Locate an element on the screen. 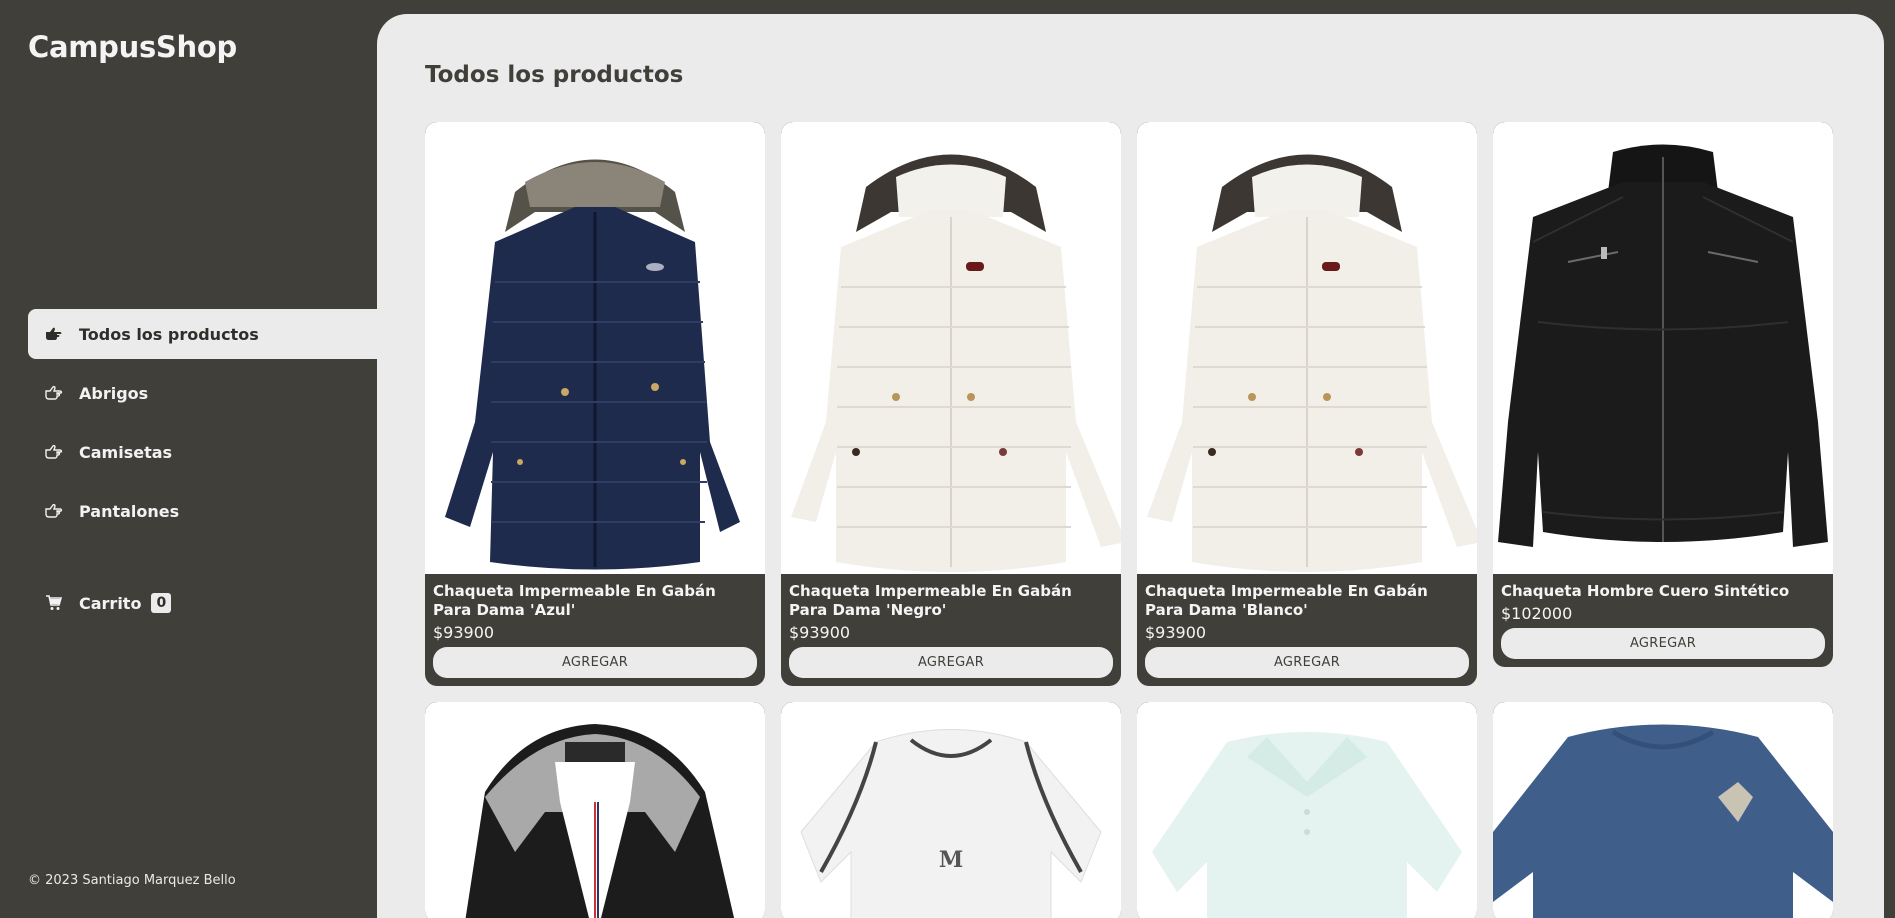  cart-button: Carrito 0 is located at coordinates (100, 603).